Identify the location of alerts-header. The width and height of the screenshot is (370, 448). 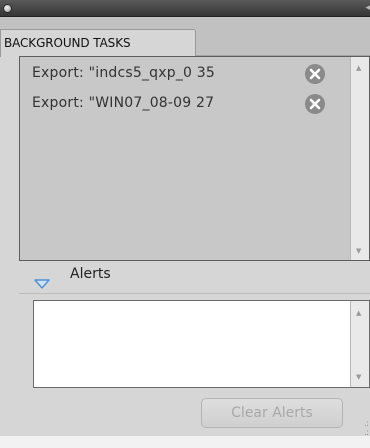
(185, 276).